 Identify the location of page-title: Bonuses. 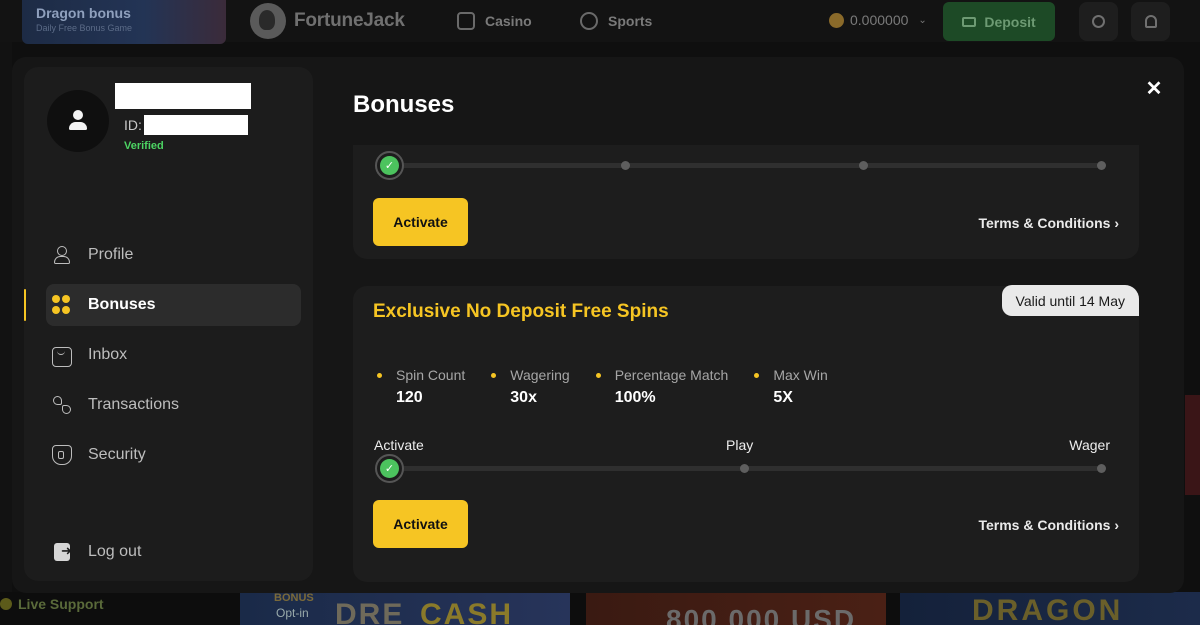
(404, 104).